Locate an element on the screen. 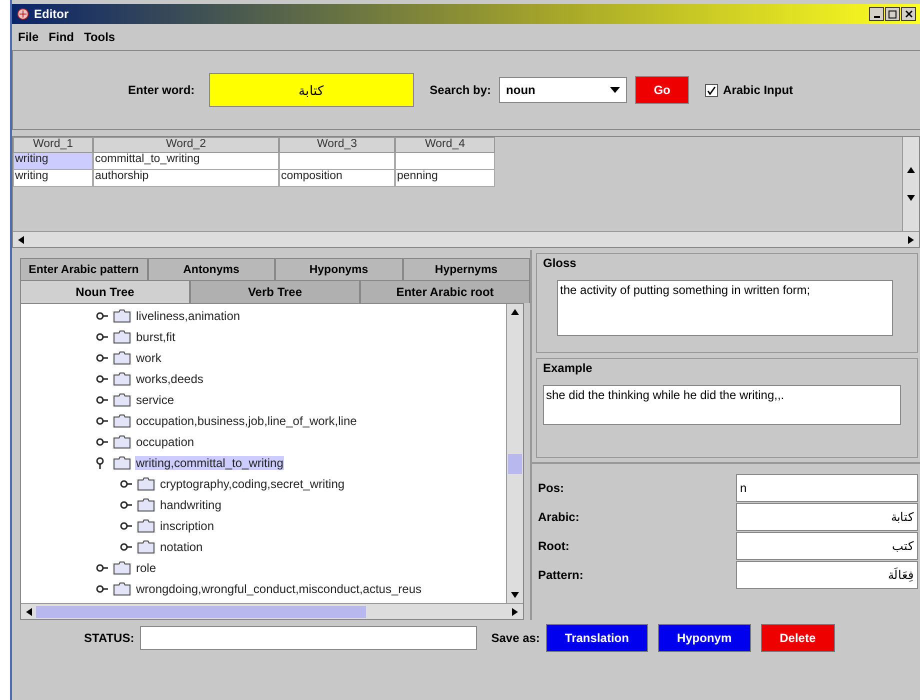 The image size is (920, 700). save-button: Hyponym is located at coordinates (704, 638).